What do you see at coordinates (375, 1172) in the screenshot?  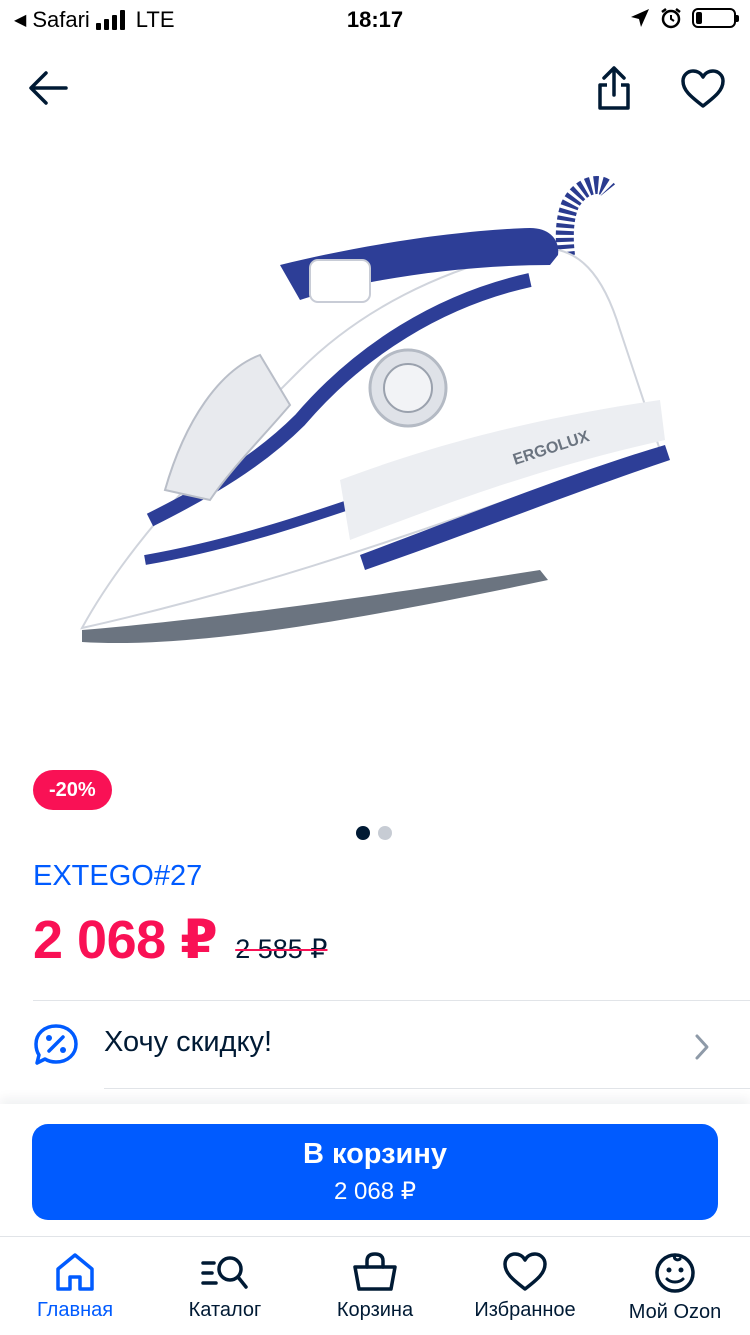 I see `add-to-cart-button: В корзину 2 068 ₽` at bounding box center [375, 1172].